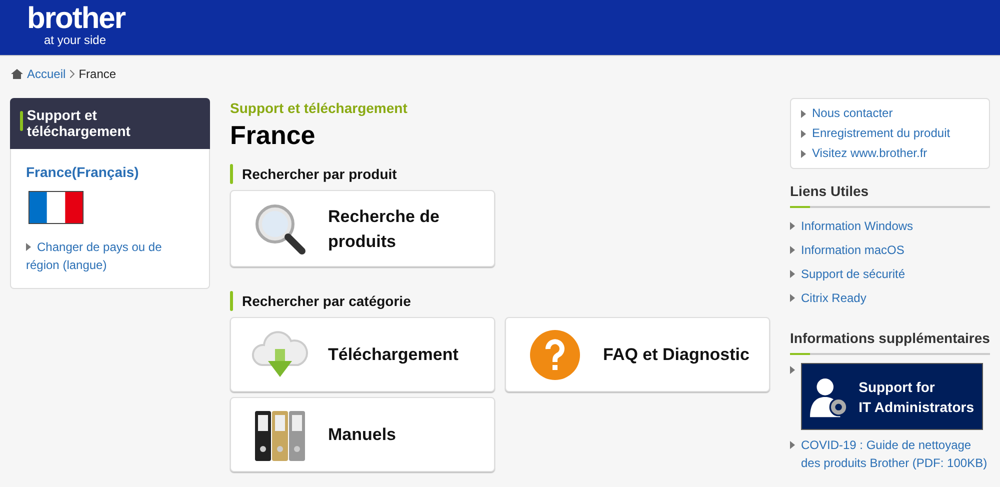 This screenshot has height=487, width=1000. What do you see at coordinates (676, 355) in the screenshot?
I see `card-label: FAQ et Diagnostic` at bounding box center [676, 355].